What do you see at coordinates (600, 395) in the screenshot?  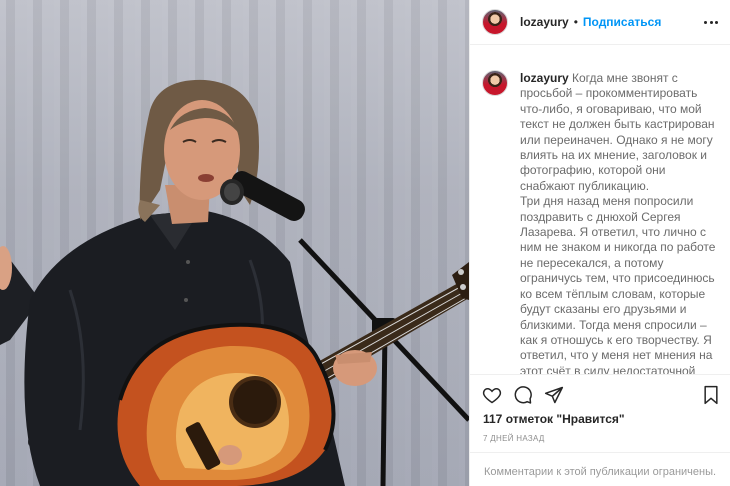 I see `action-bar` at bounding box center [600, 395].